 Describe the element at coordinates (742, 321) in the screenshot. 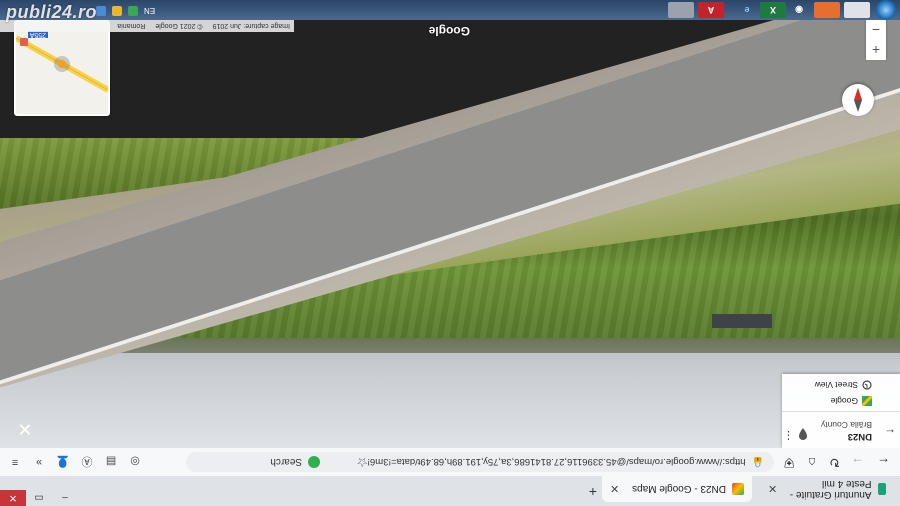

I see `distant-building` at that location.